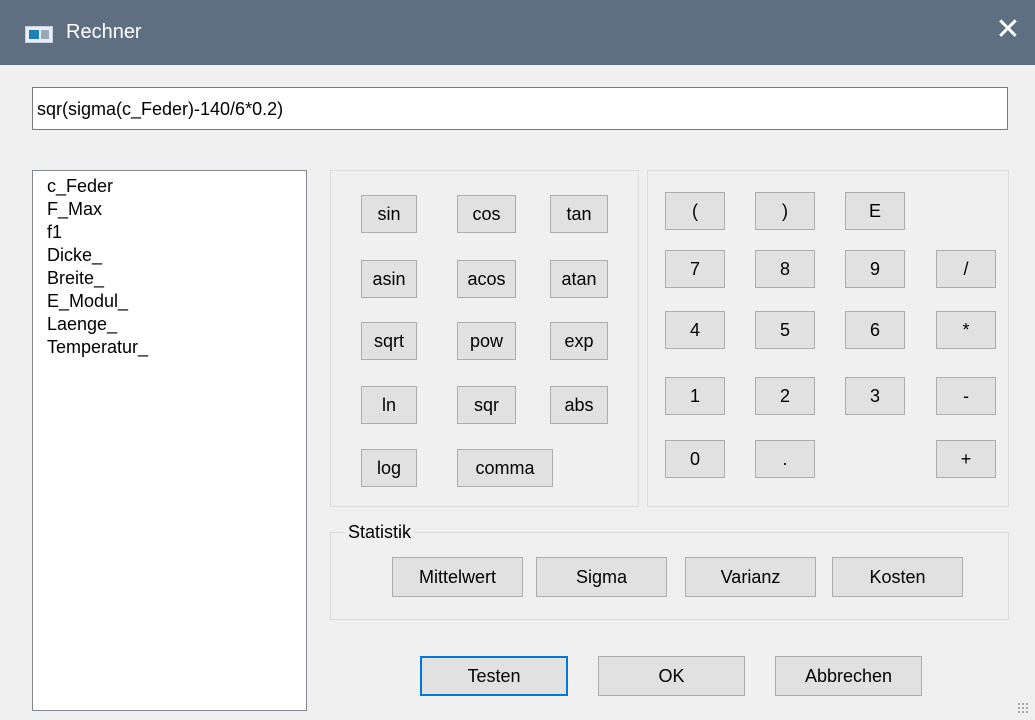 The height and width of the screenshot is (720, 1035). Describe the element at coordinates (494, 676) in the screenshot. I see `testen-button: Testen` at that location.